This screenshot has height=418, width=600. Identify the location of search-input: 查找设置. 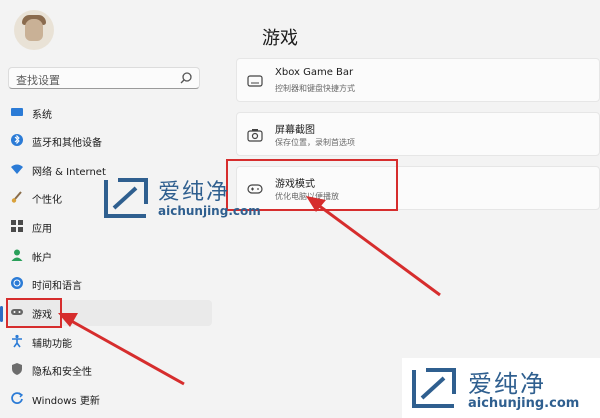
(104, 78).